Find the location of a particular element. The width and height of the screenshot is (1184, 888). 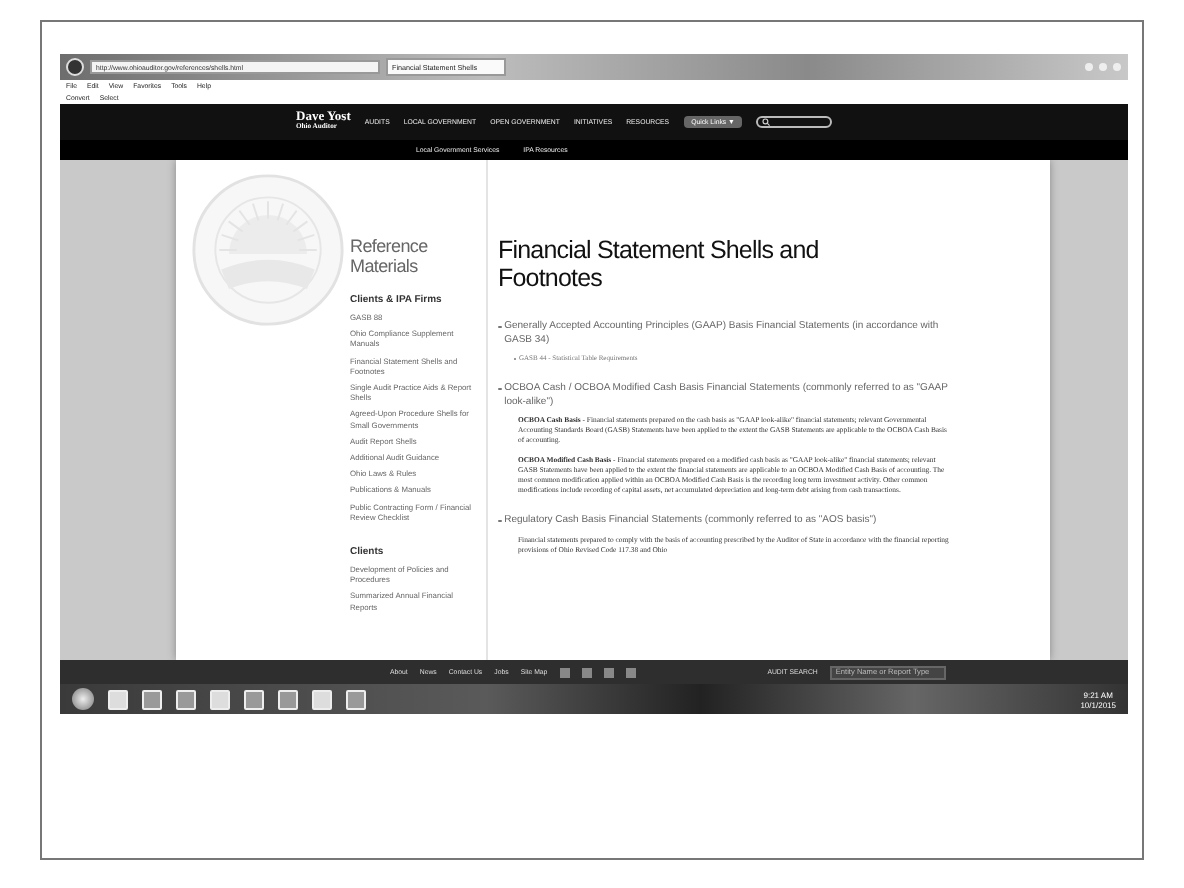

search-icon is located at coordinates (766, 122).